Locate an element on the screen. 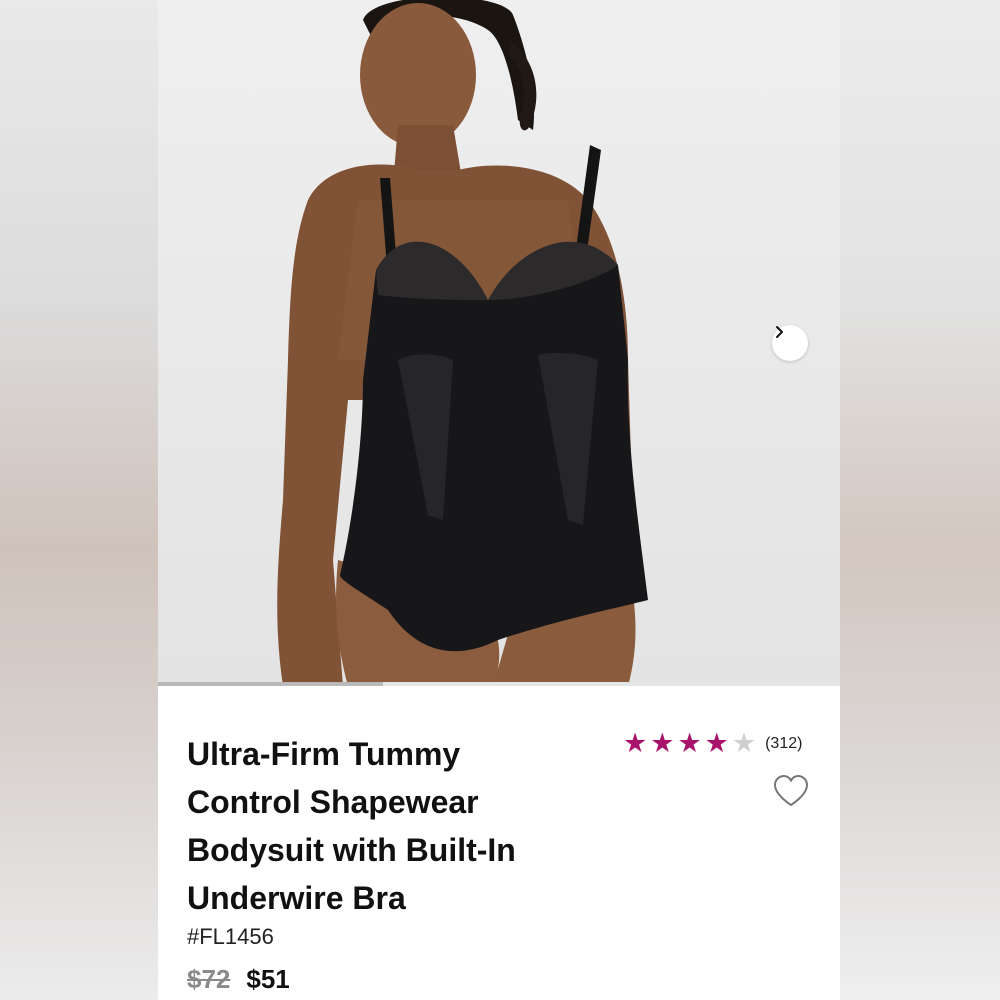  wishlist-button is located at coordinates (791, 791).